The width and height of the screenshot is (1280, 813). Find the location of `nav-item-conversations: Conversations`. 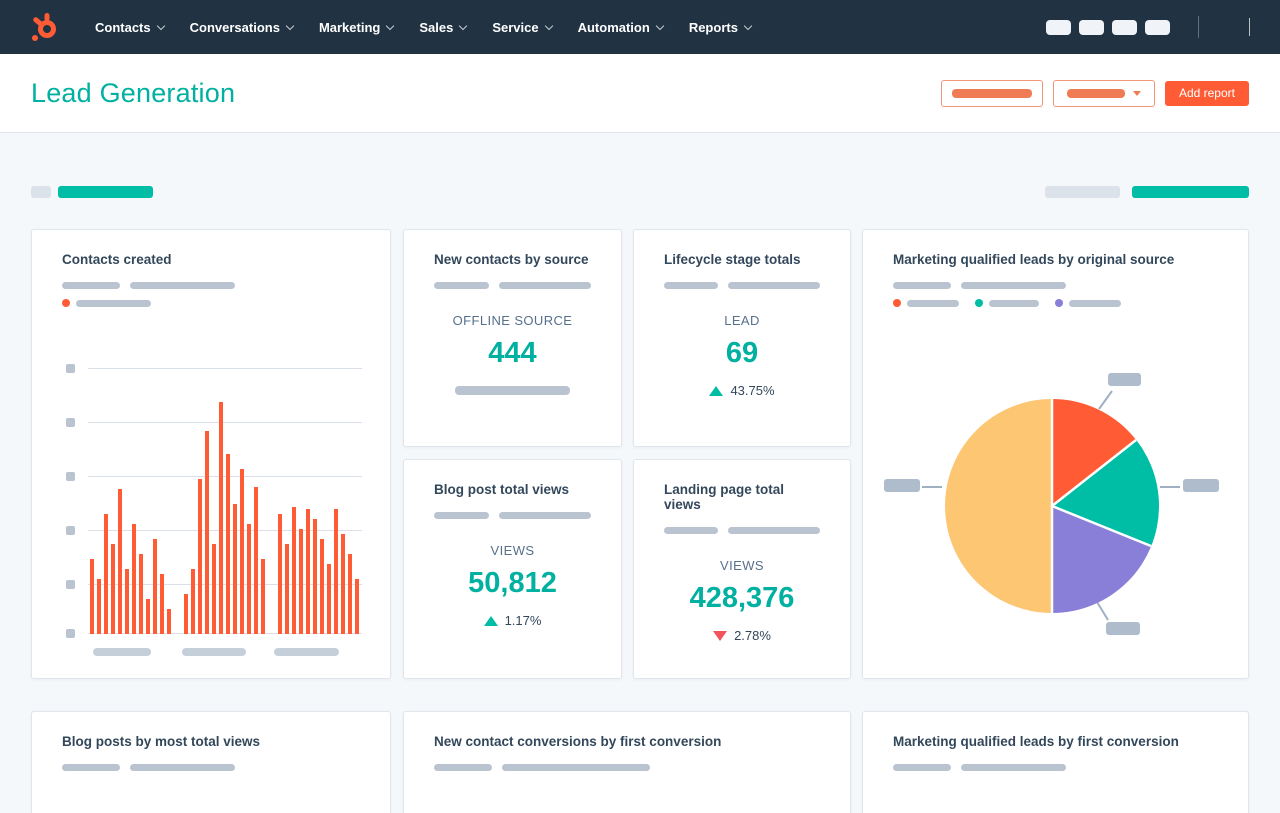

nav-item-conversations: Conversations is located at coordinates (241, 27).